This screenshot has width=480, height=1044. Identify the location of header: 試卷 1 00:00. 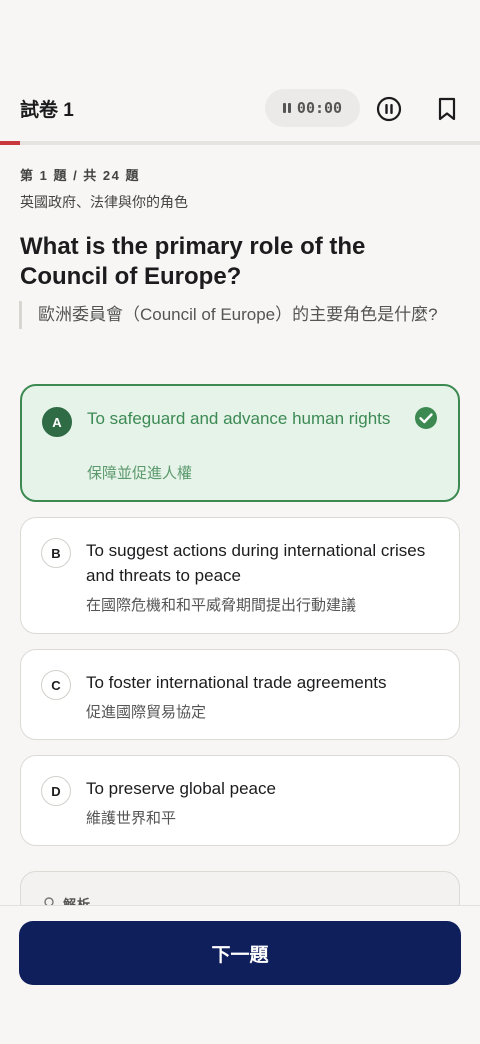
(240, 108).